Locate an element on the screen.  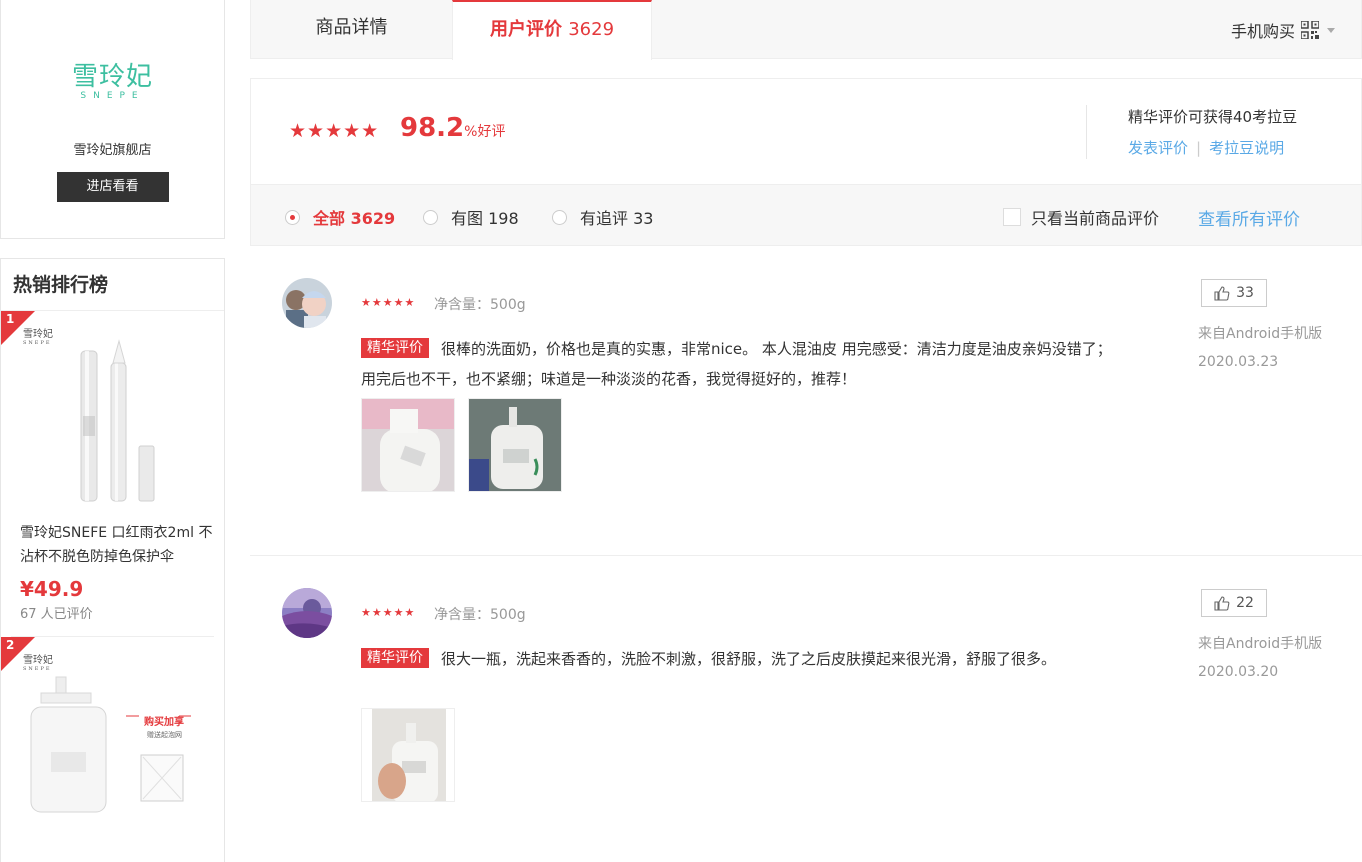
filter-with-pics: 有图 198 is located at coordinates (471, 217).